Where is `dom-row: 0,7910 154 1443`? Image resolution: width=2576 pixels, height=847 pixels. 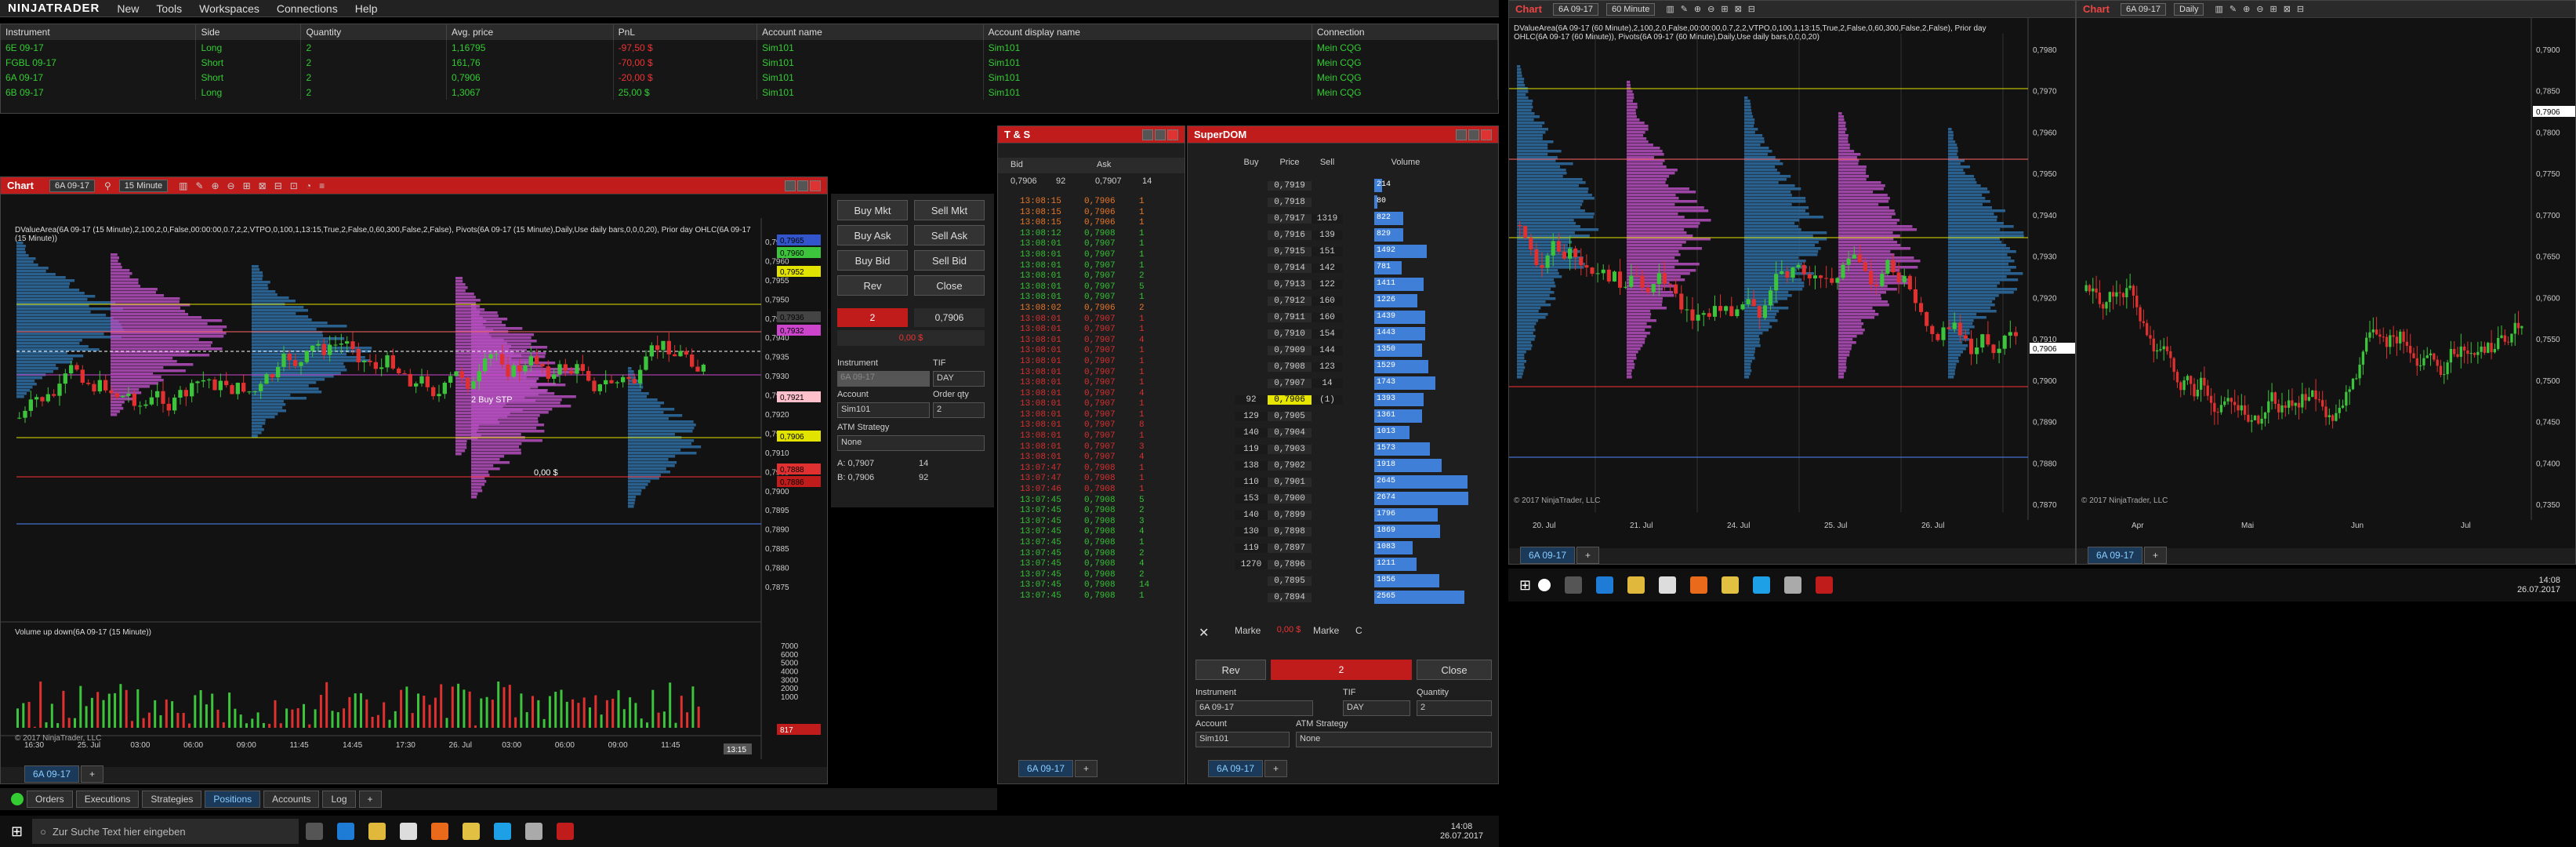 dom-row: 0,7910 154 1443 is located at coordinates (1364, 333).